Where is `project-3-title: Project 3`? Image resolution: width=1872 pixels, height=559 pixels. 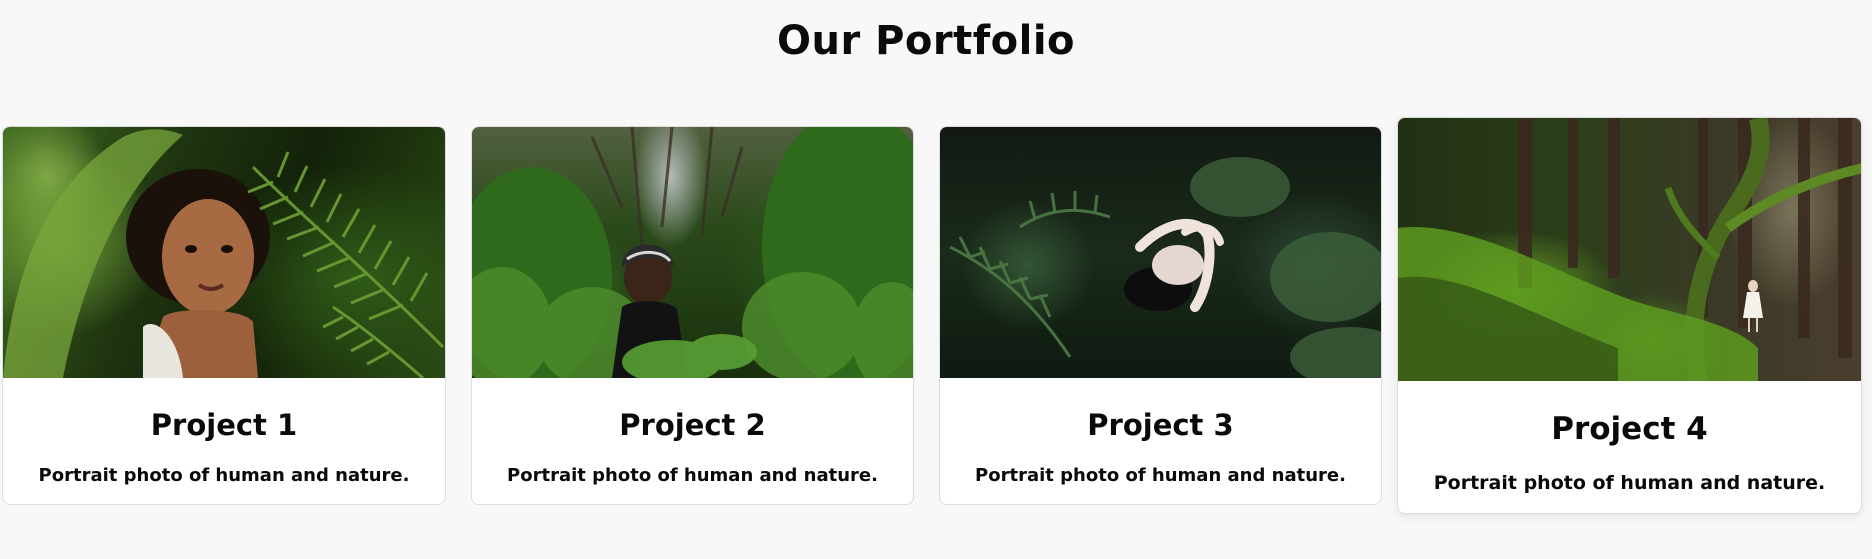
project-3-title: Project 3 is located at coordinates (1160, 425).